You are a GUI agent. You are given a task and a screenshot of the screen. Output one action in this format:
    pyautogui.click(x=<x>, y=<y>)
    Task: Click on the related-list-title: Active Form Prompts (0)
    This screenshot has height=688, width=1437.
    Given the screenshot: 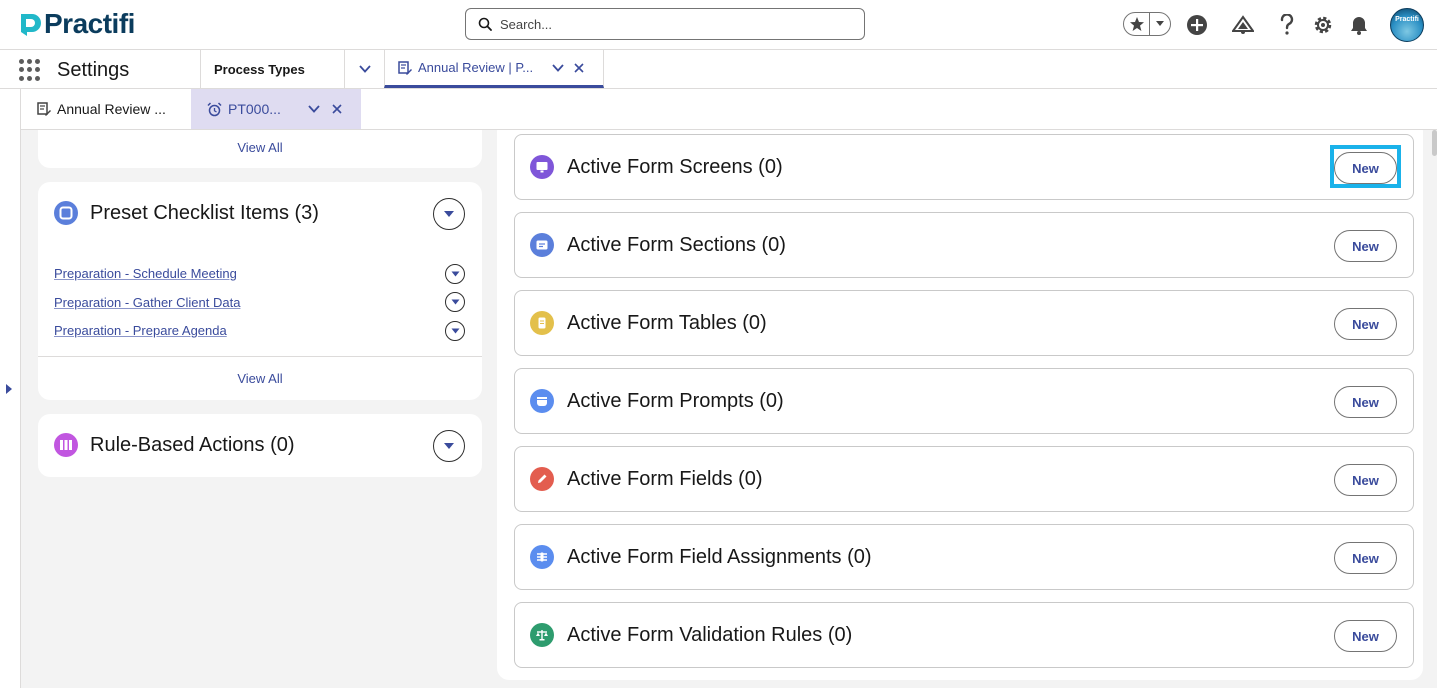 What is the action you would take?
    pyautogui.click(x=675, y=401)
    